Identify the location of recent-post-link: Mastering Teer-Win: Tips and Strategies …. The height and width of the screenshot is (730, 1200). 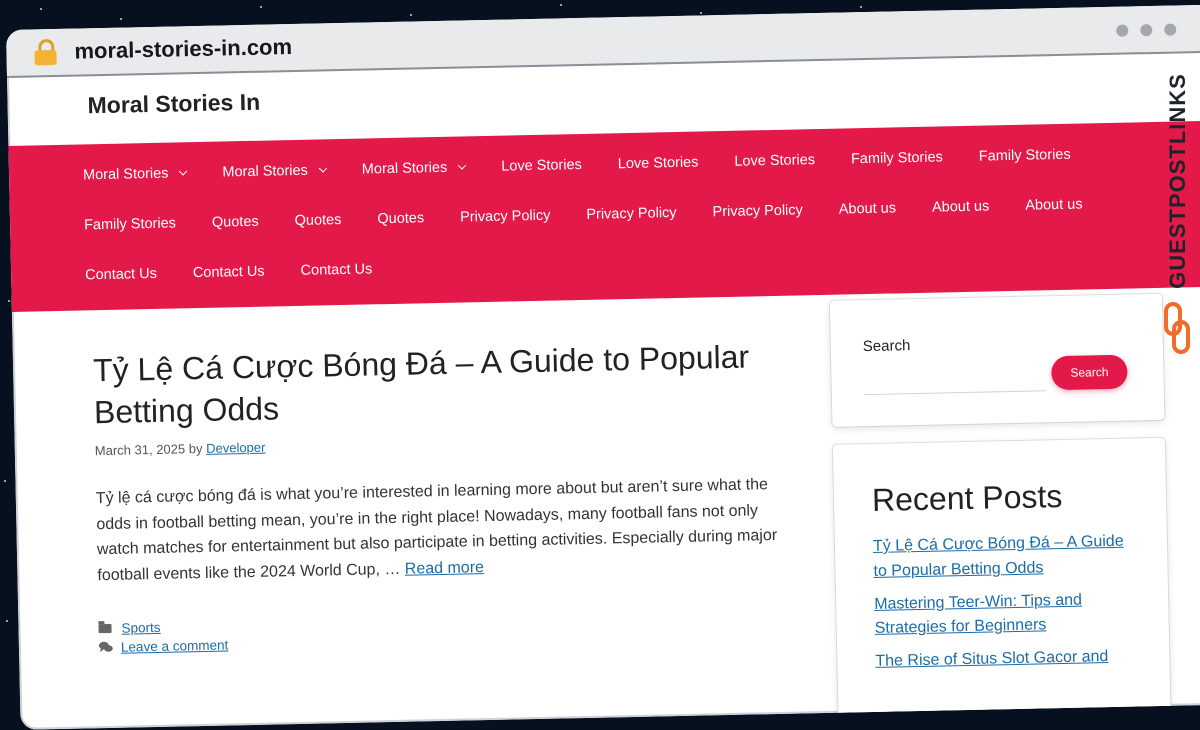
(1006, 614).